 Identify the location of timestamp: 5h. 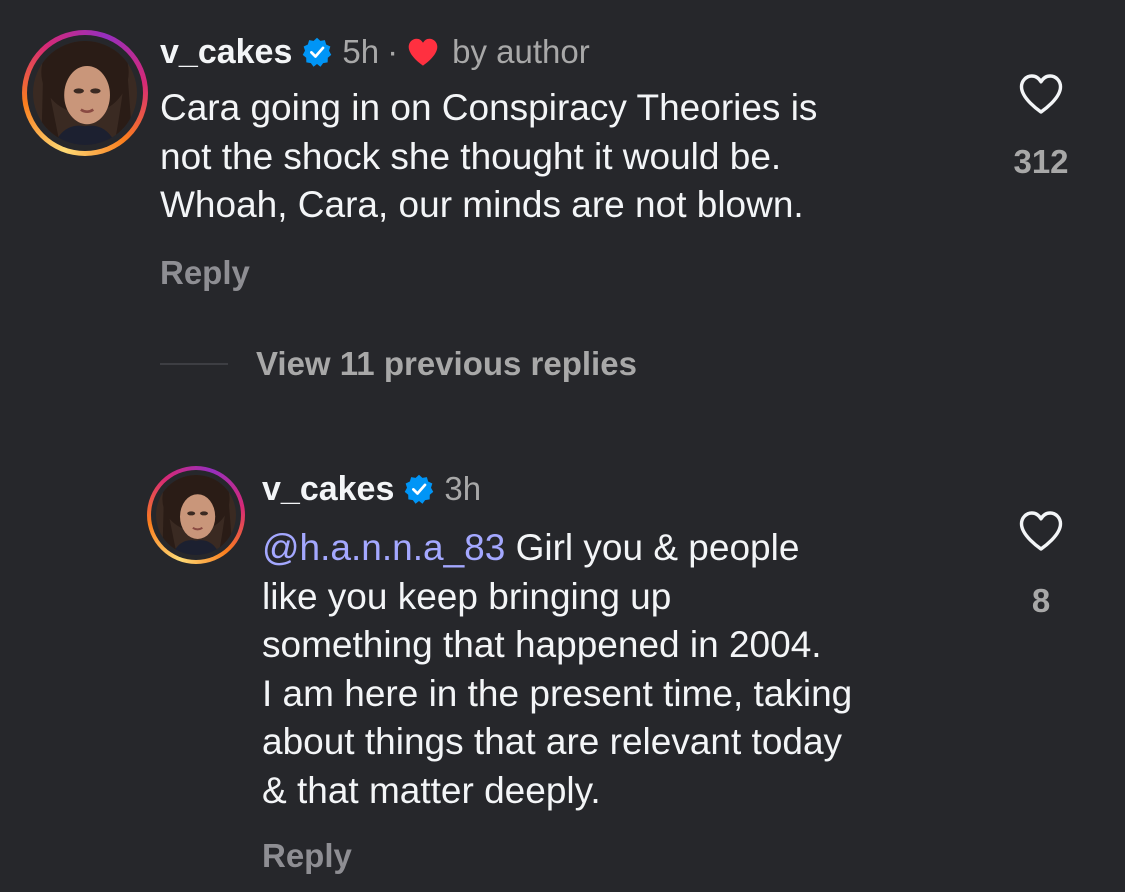
(361, 51).